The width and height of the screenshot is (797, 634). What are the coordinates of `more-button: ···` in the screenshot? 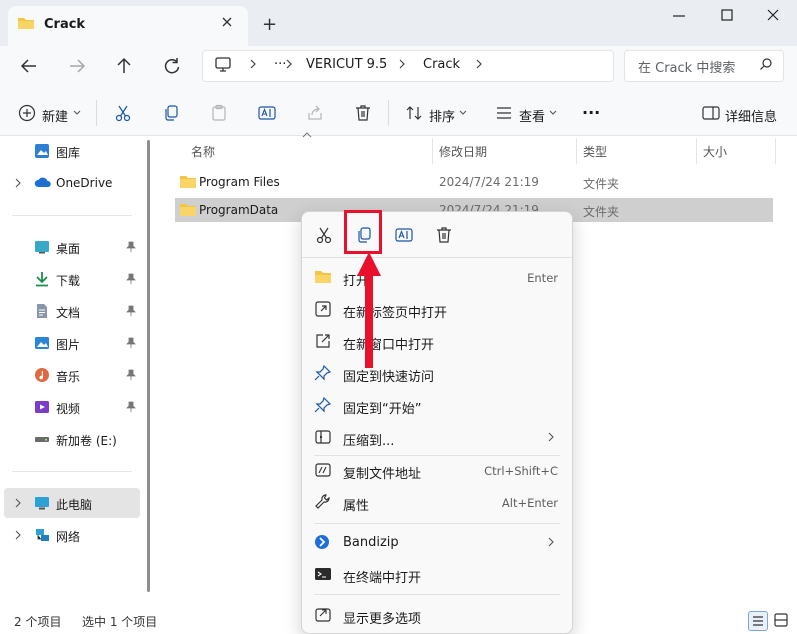 It's located at (591, 112).